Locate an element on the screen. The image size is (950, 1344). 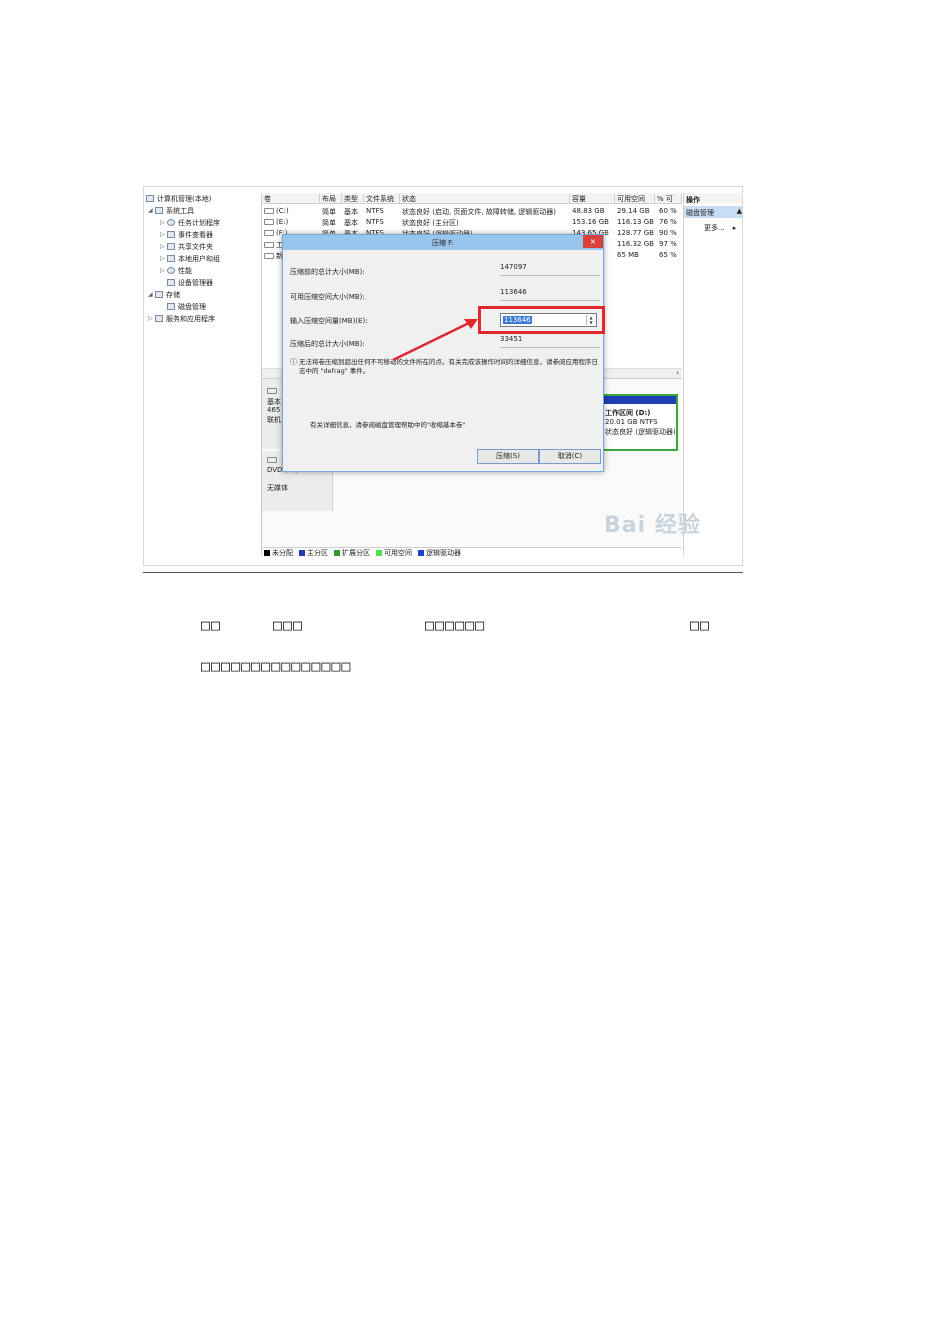
legend-extended: 扩展分区 is located at coordinates (352, 553).